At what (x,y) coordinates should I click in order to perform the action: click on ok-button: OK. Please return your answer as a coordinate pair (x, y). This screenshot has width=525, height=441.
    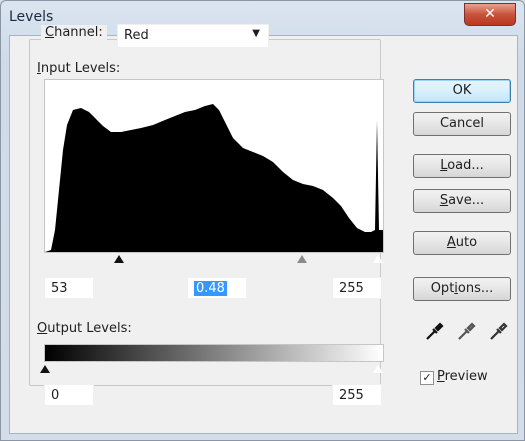
    Looking at the image, I should click on (462, 91).